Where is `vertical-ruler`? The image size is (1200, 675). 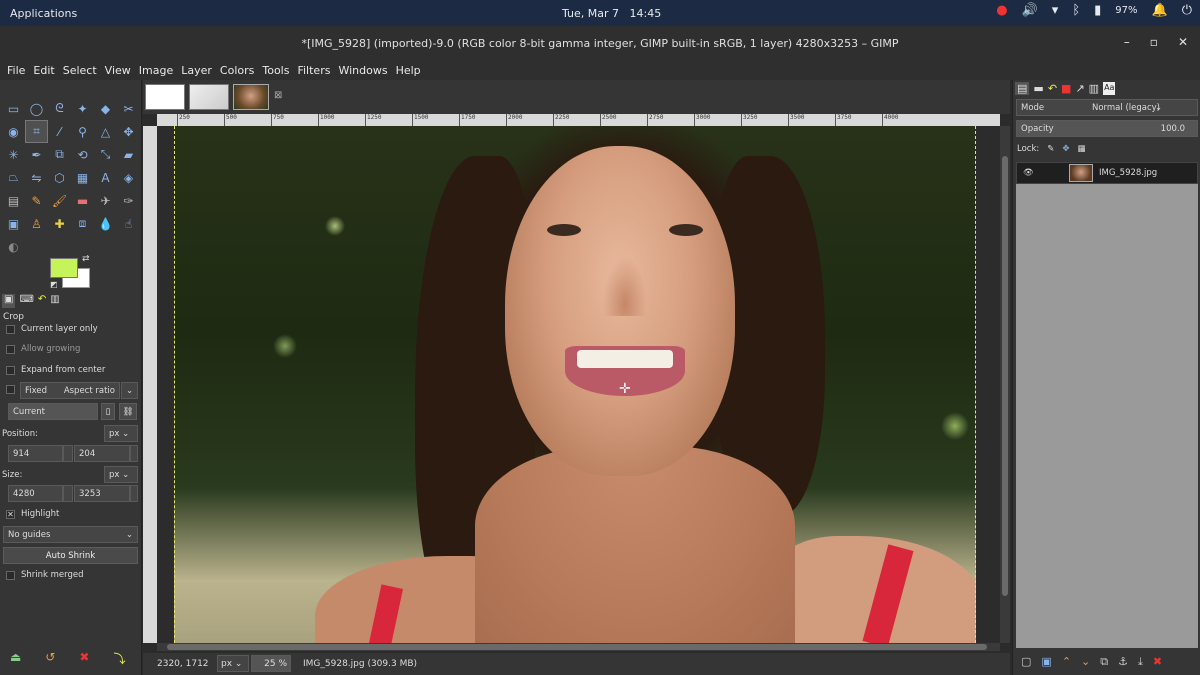
vertical-ruler is located at coordinates (150, 384).